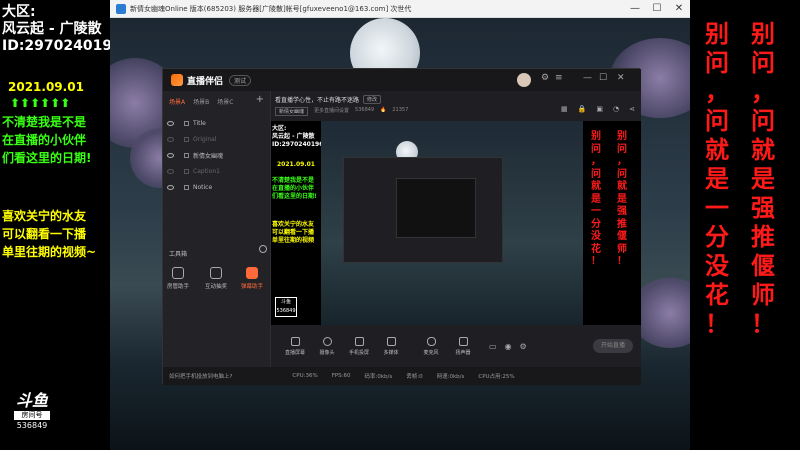 This screenshot has width=800, height=450. I want to click on menu-icon: ≡, so click(559, 78).